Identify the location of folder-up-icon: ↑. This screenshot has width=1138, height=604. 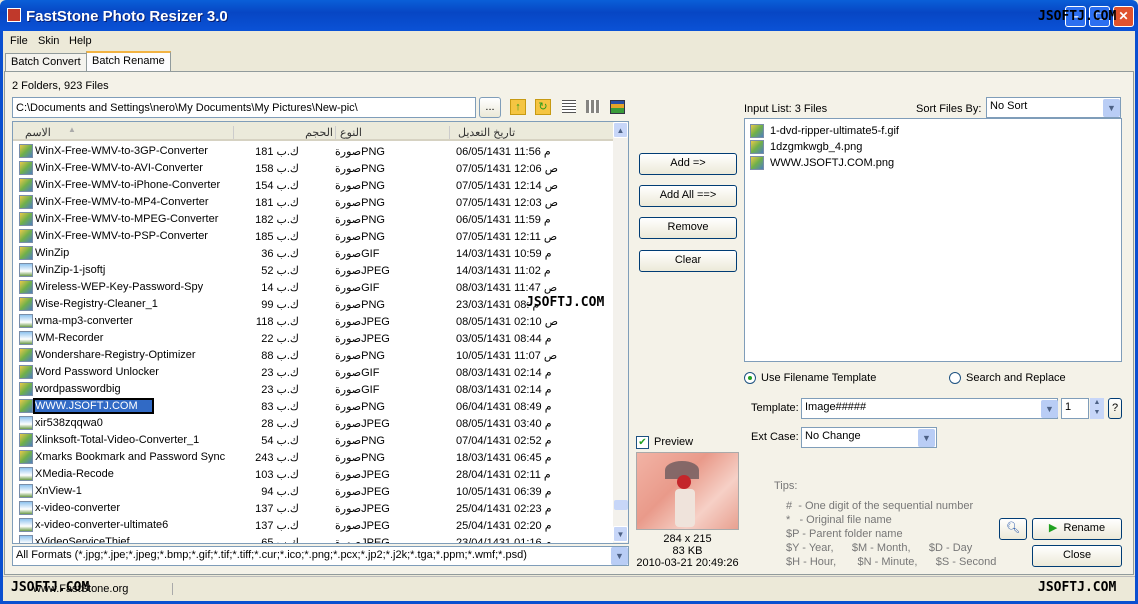
(518, 107).